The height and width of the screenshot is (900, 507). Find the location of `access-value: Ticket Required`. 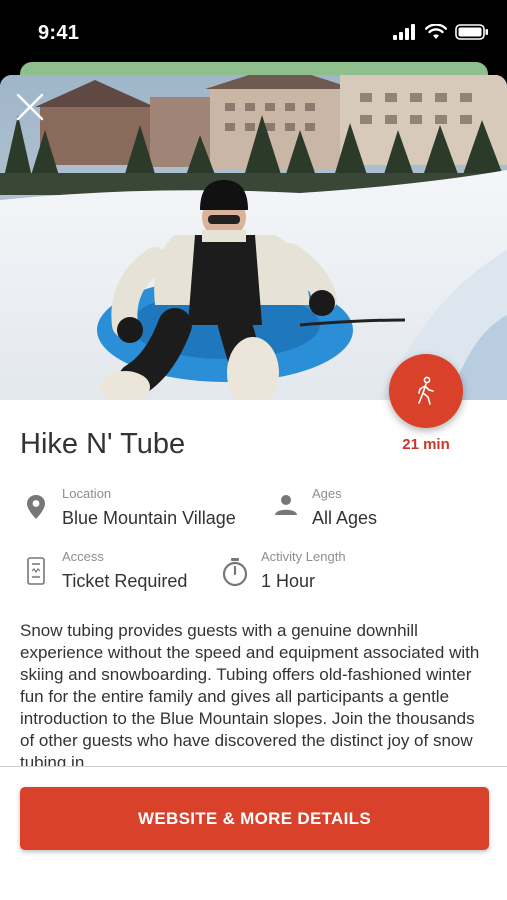

access-value: Ticket Required is located at coordinates (125, 581).